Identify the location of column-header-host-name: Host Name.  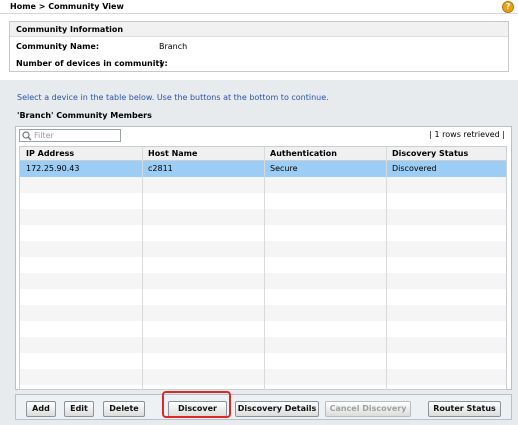
(203, 154).